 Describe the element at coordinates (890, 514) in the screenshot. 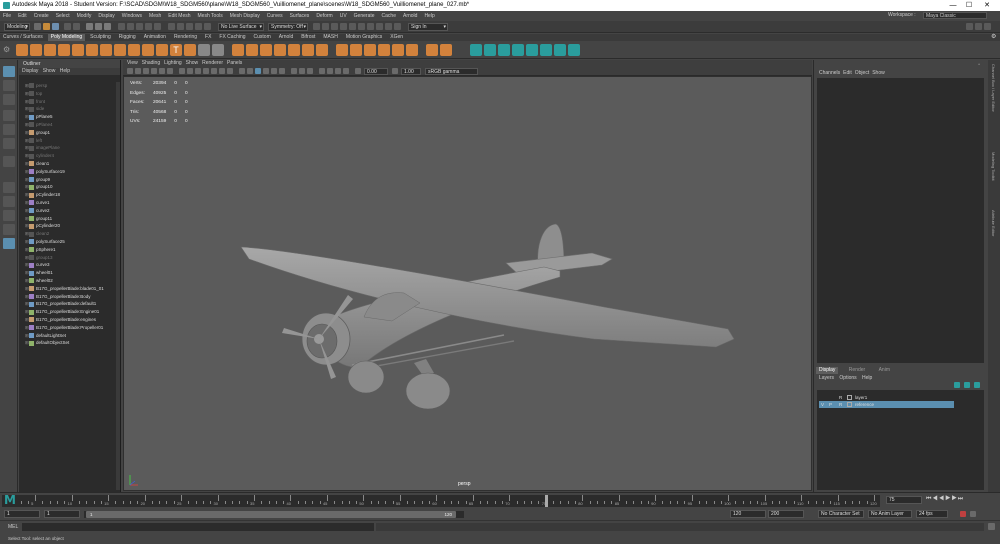

I see `anim-layer-select: No Anim Layer` at that location.